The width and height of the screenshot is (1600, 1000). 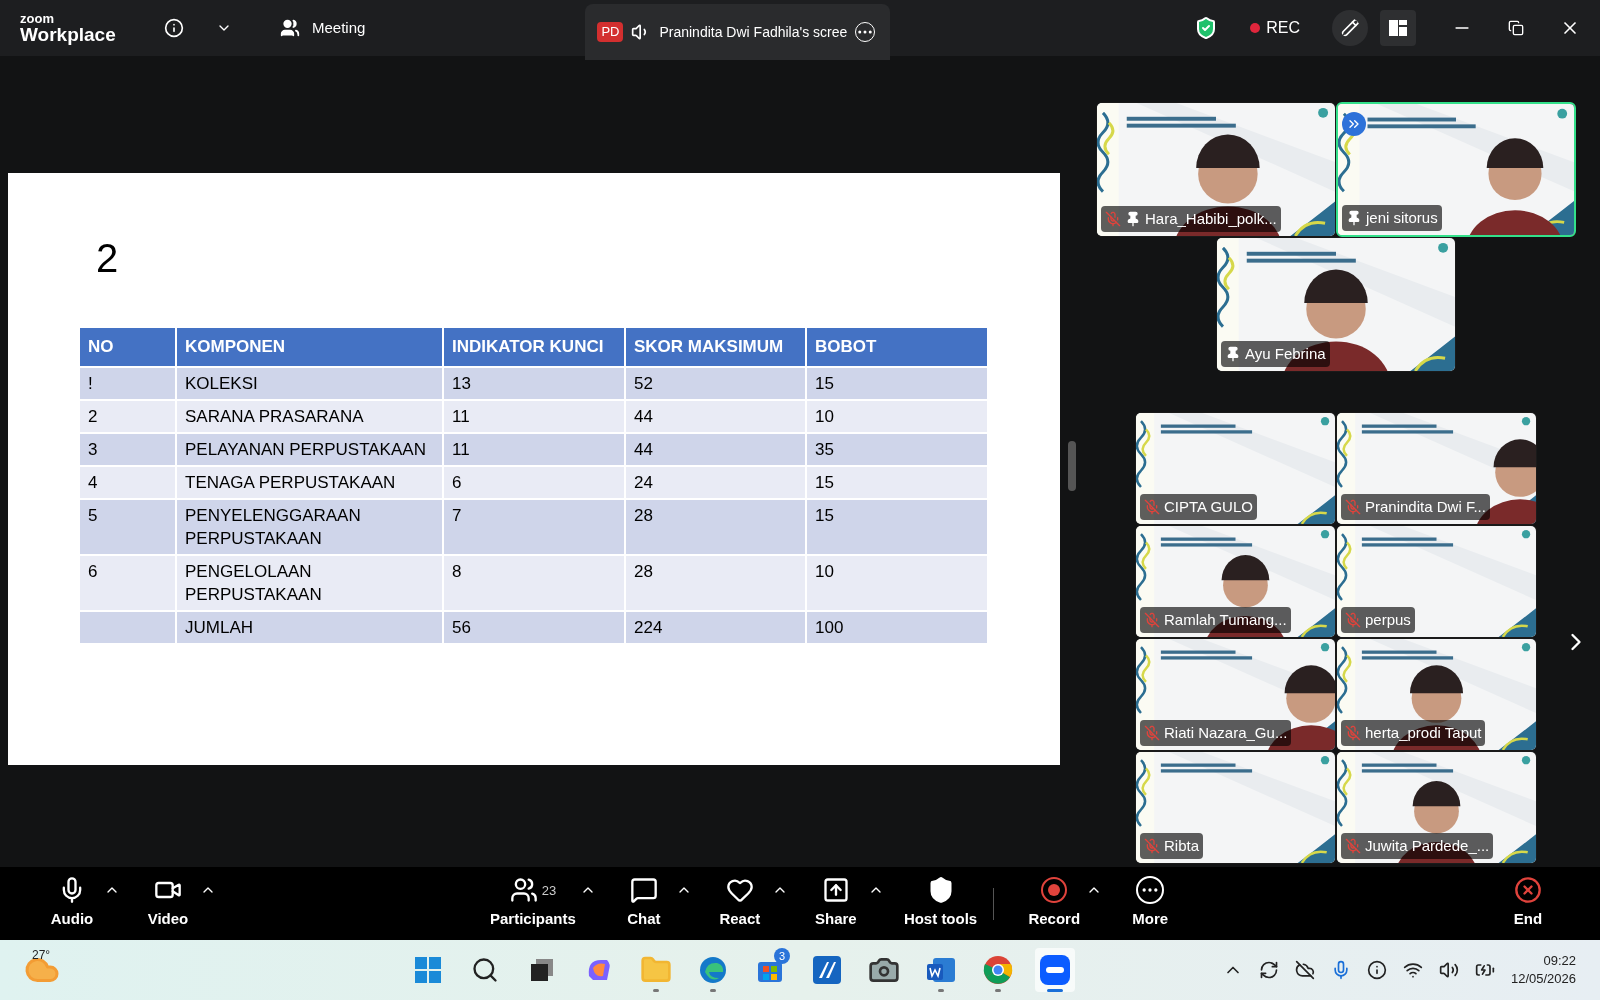 What do you see at coordinates (1528, 890) in the screenshot?
I see `end-icon` at bounding box center [1528, 890].